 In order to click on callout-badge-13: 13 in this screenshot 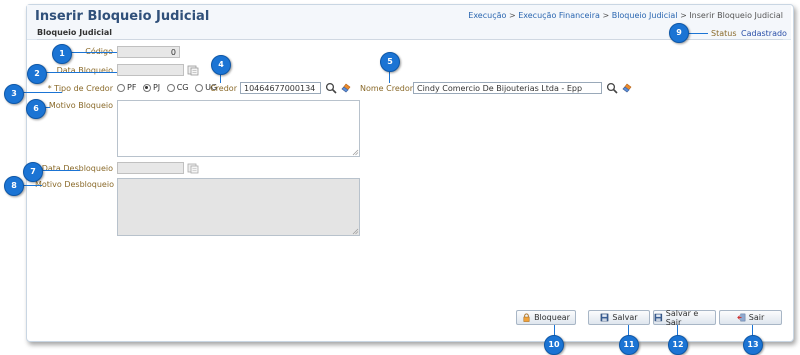, I will do `click(753, 345)`.